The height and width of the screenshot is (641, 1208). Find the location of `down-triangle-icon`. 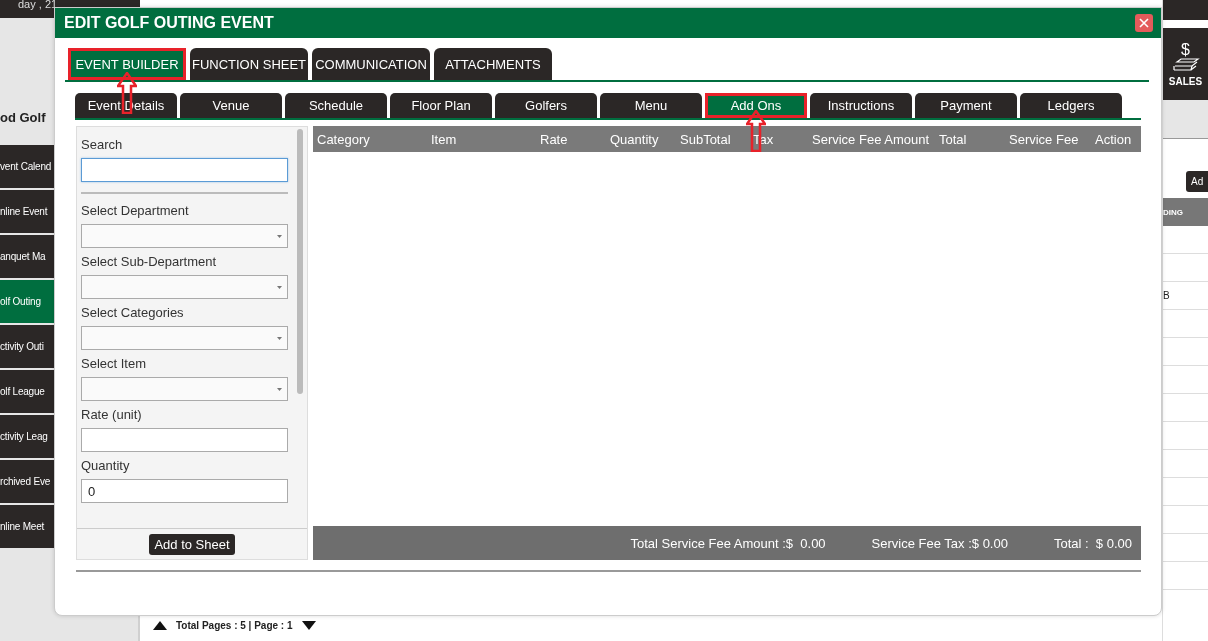

down-triangle-icon is located at coordinates (308, 625).